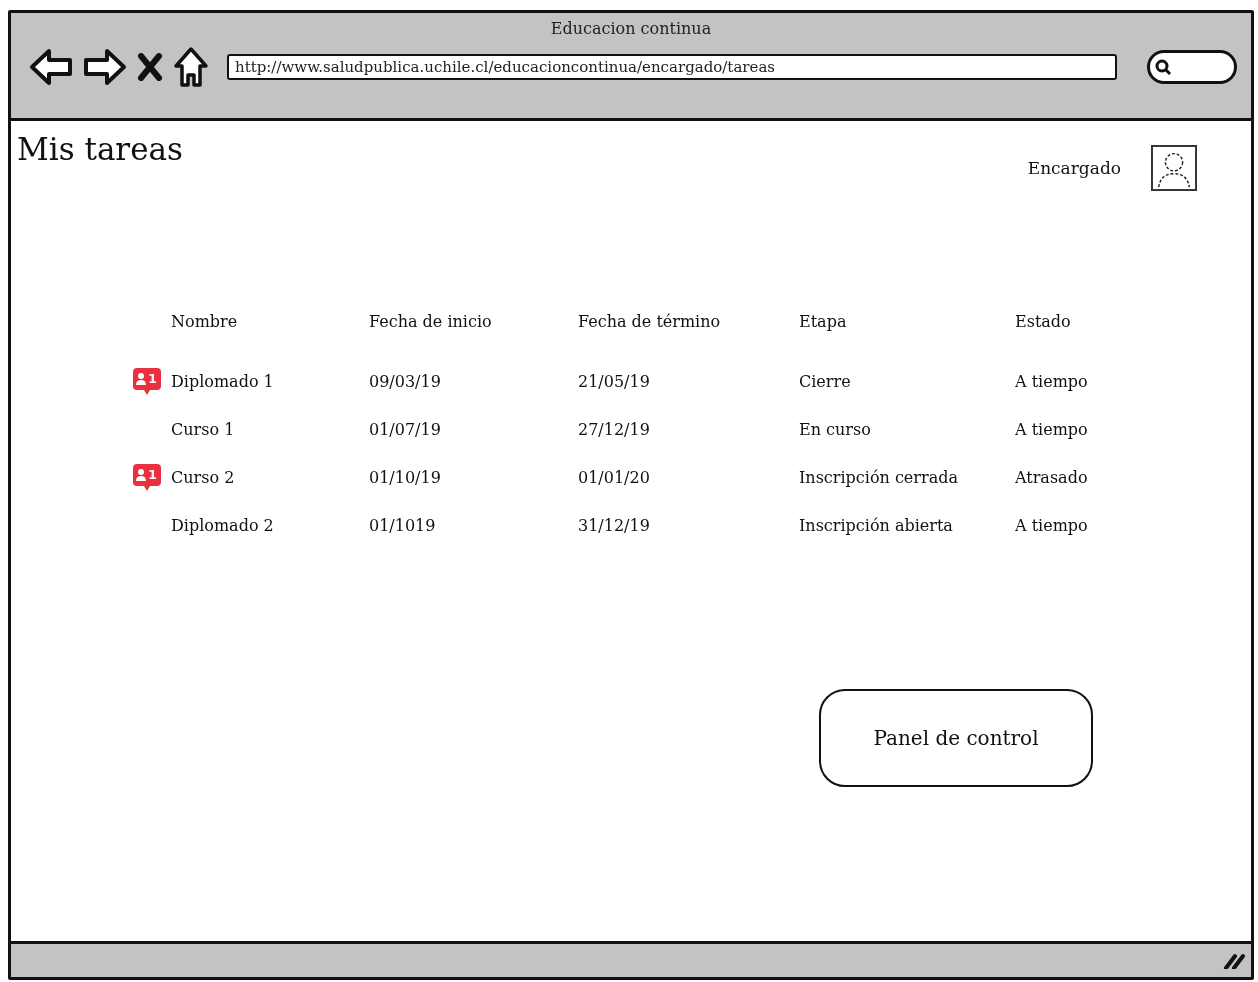  Describe the element at coordinates (672, 67) in the screenshot. I see `url-field: http://www.saludpublica.uchile.cl/educacioncontinua/encargado/tareas` at that location.